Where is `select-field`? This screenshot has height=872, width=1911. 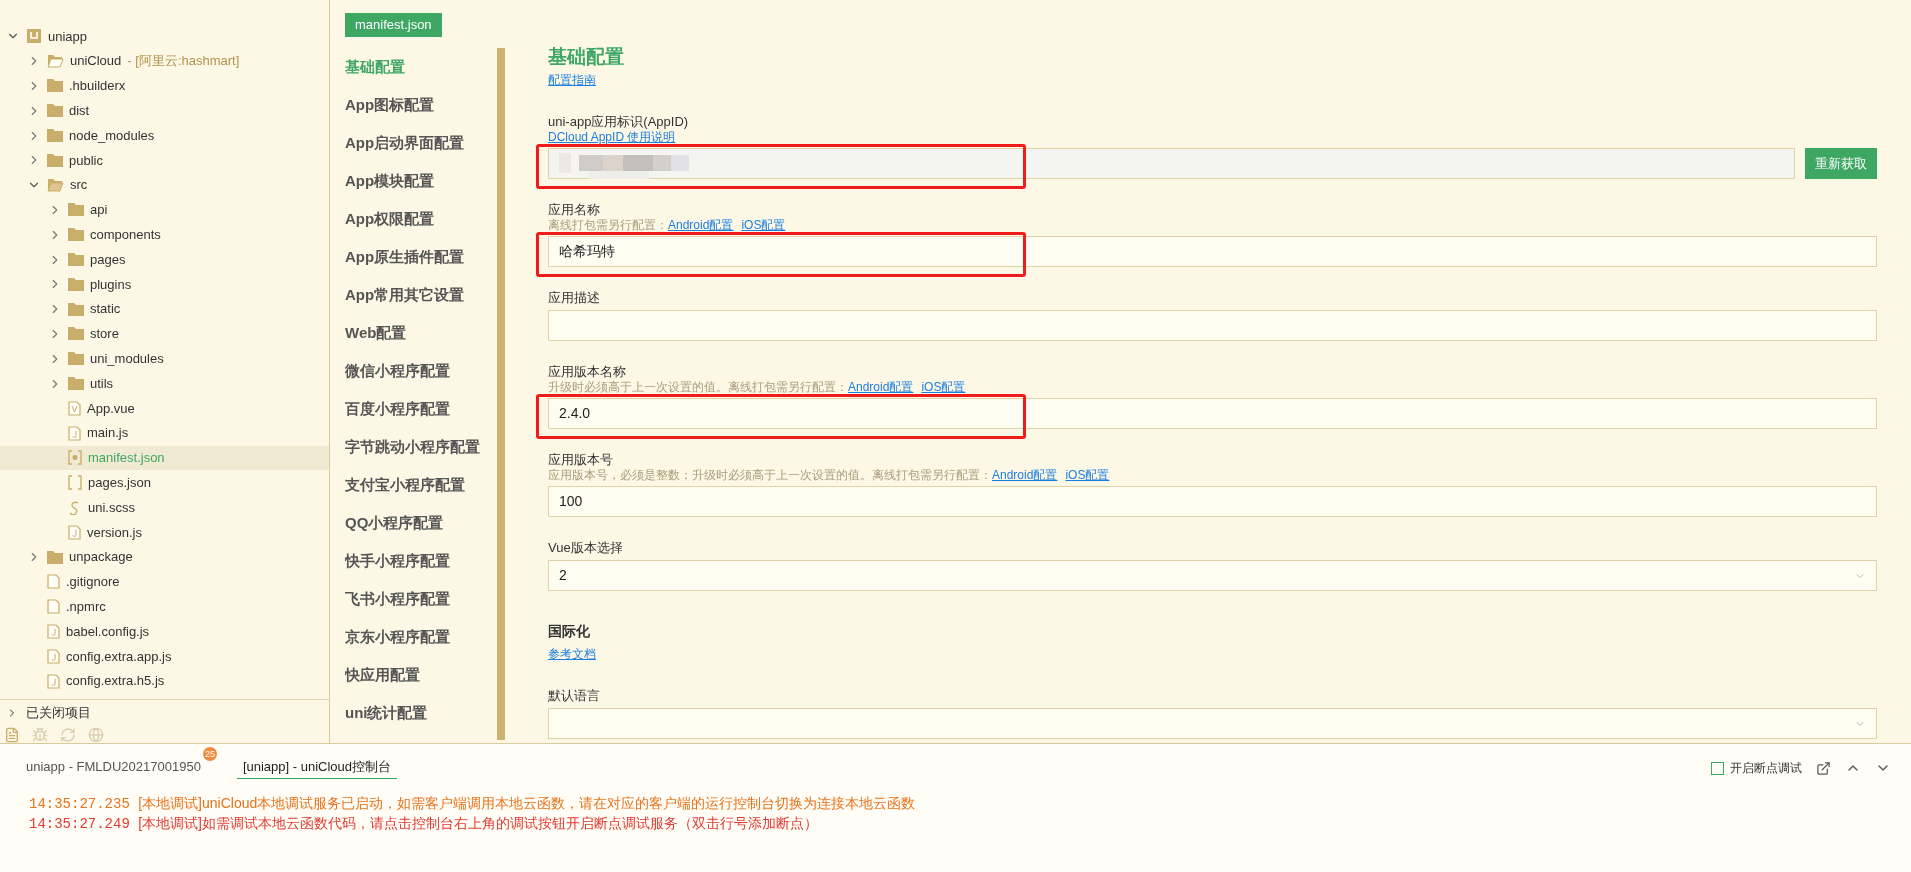 select-field is located at coordinates (1212, 723).